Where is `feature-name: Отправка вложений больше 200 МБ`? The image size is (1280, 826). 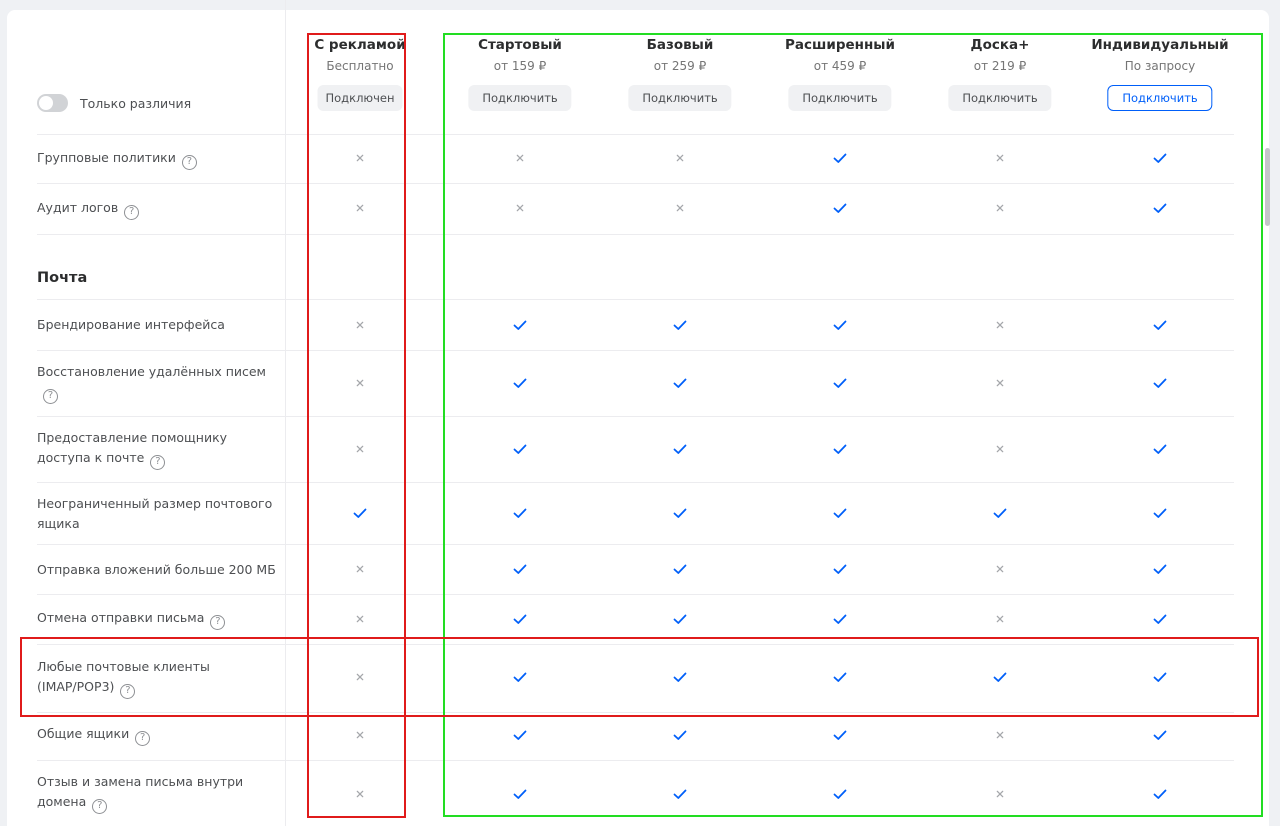 feature-name: Отправка вложений больше 200 МБ is located at coordinates (156, 569).